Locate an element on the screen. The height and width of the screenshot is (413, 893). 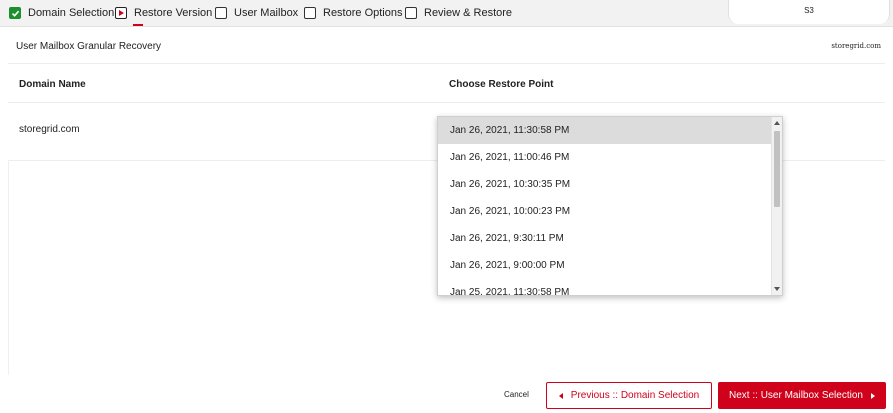
panel-border is located at coordinates (8, 267).